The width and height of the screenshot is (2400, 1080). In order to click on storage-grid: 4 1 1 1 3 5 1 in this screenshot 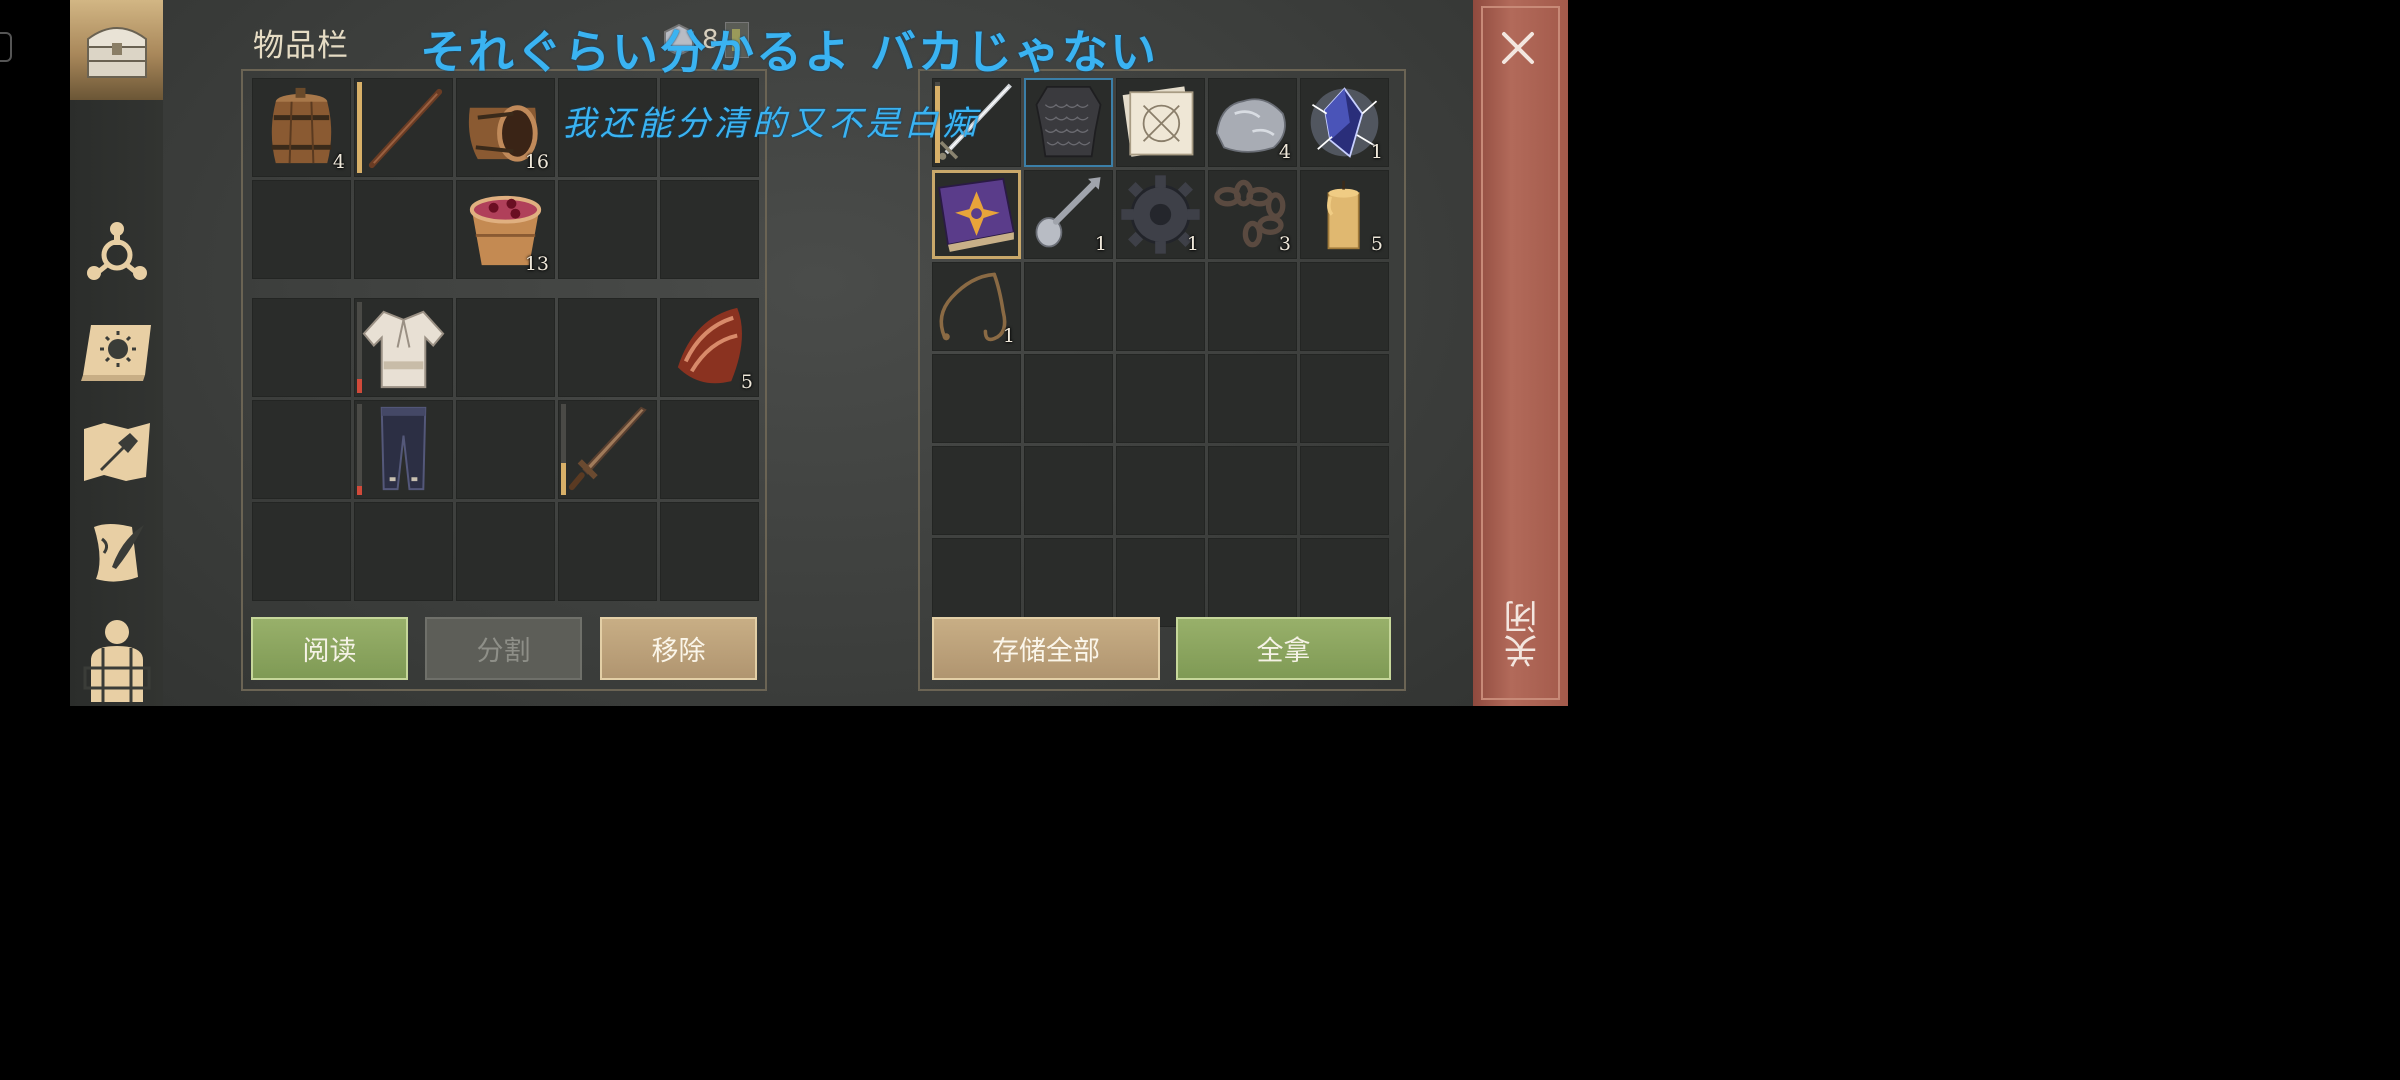, I will do `click(1160, 352)`.